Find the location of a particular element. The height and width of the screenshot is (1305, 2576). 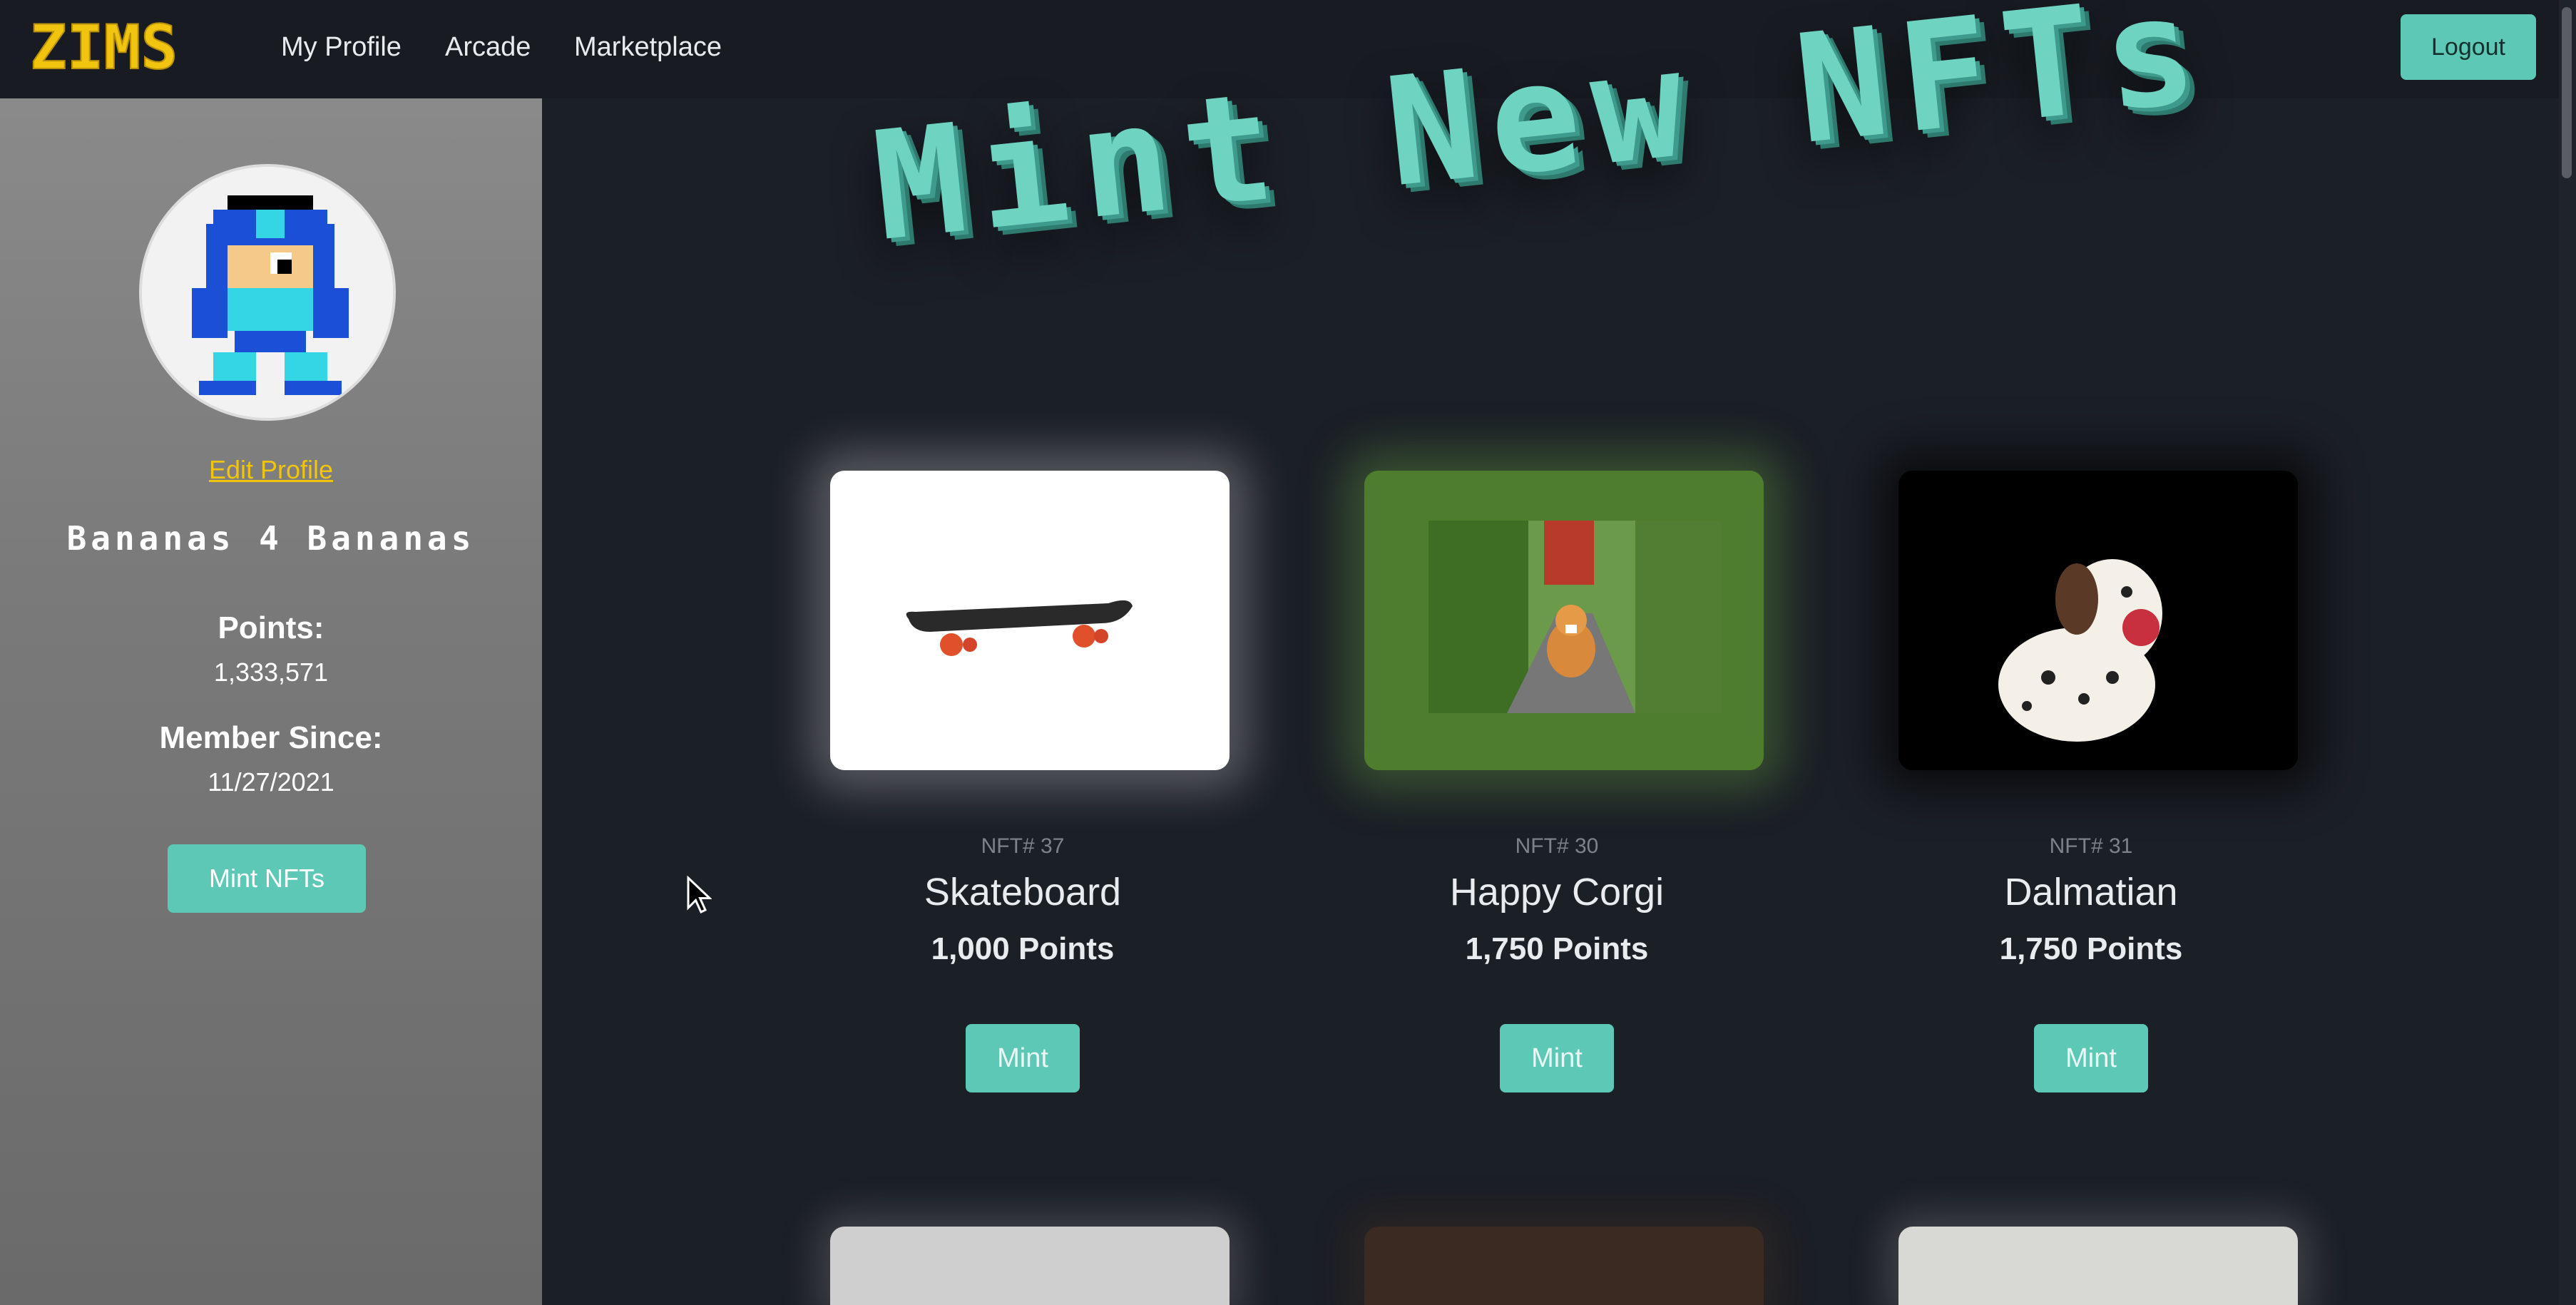

nav-my-profile: My Profile is located at coordinates (341, 47).